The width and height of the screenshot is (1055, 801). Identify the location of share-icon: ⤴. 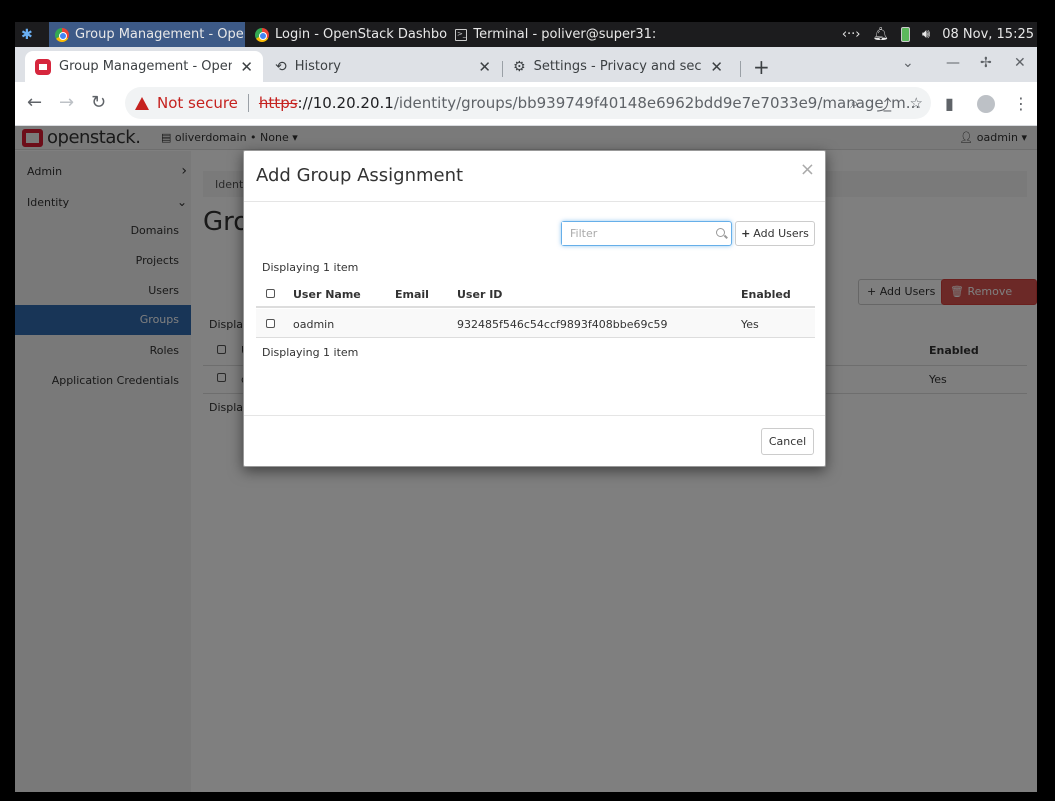
(884, 104).